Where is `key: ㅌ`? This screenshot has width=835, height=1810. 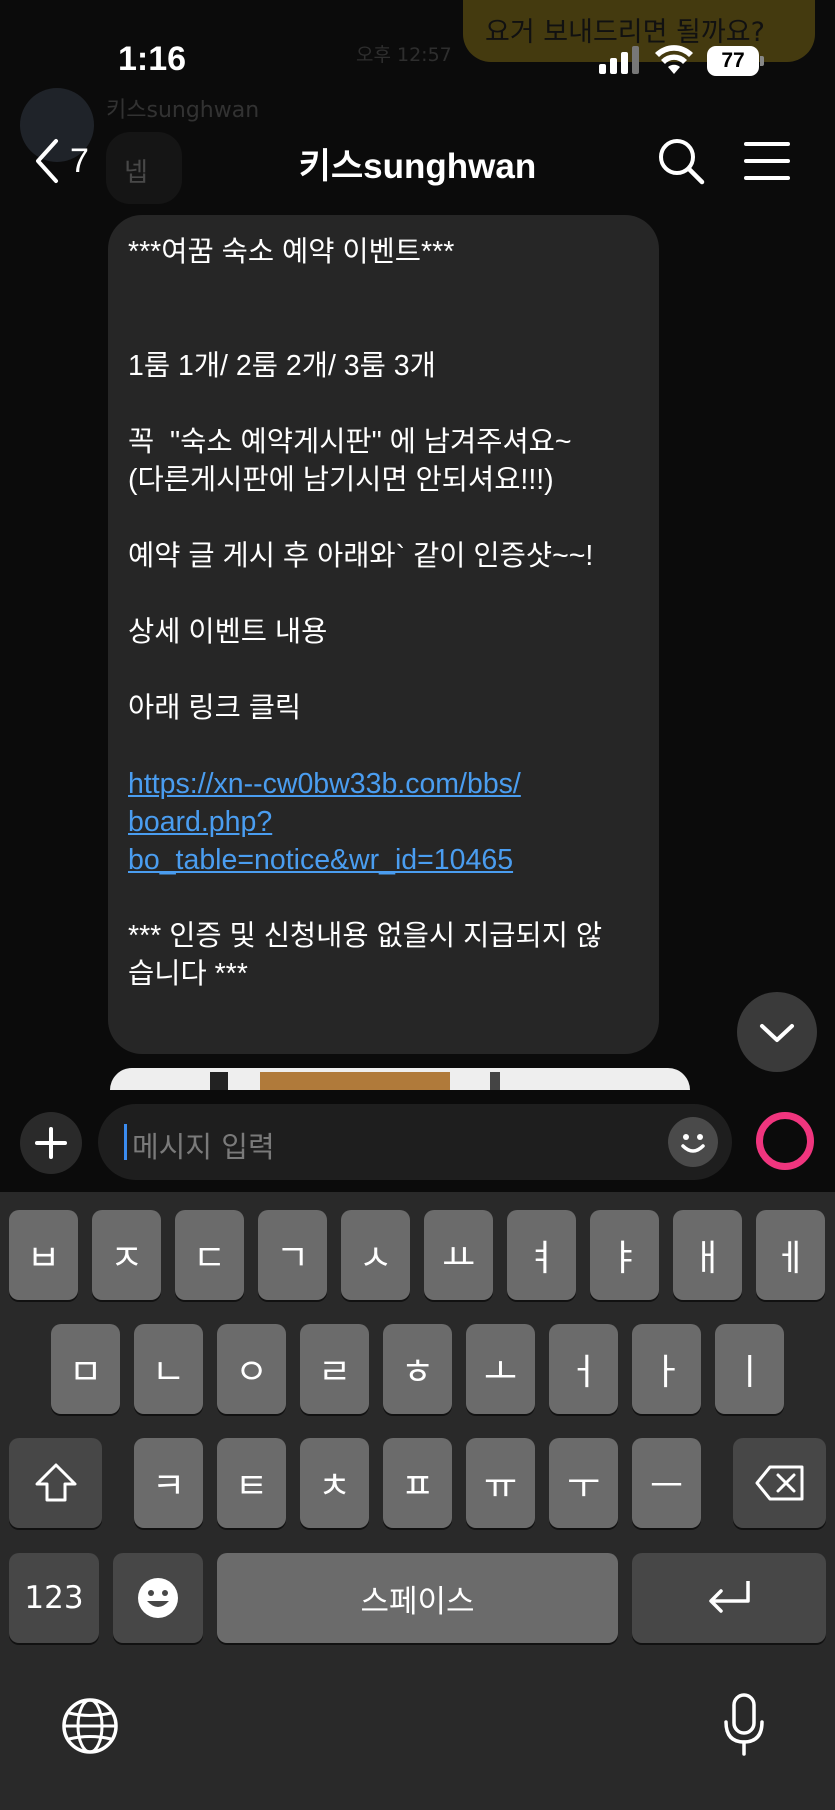
key: ㅌ is located at coordinates (251, 1483).